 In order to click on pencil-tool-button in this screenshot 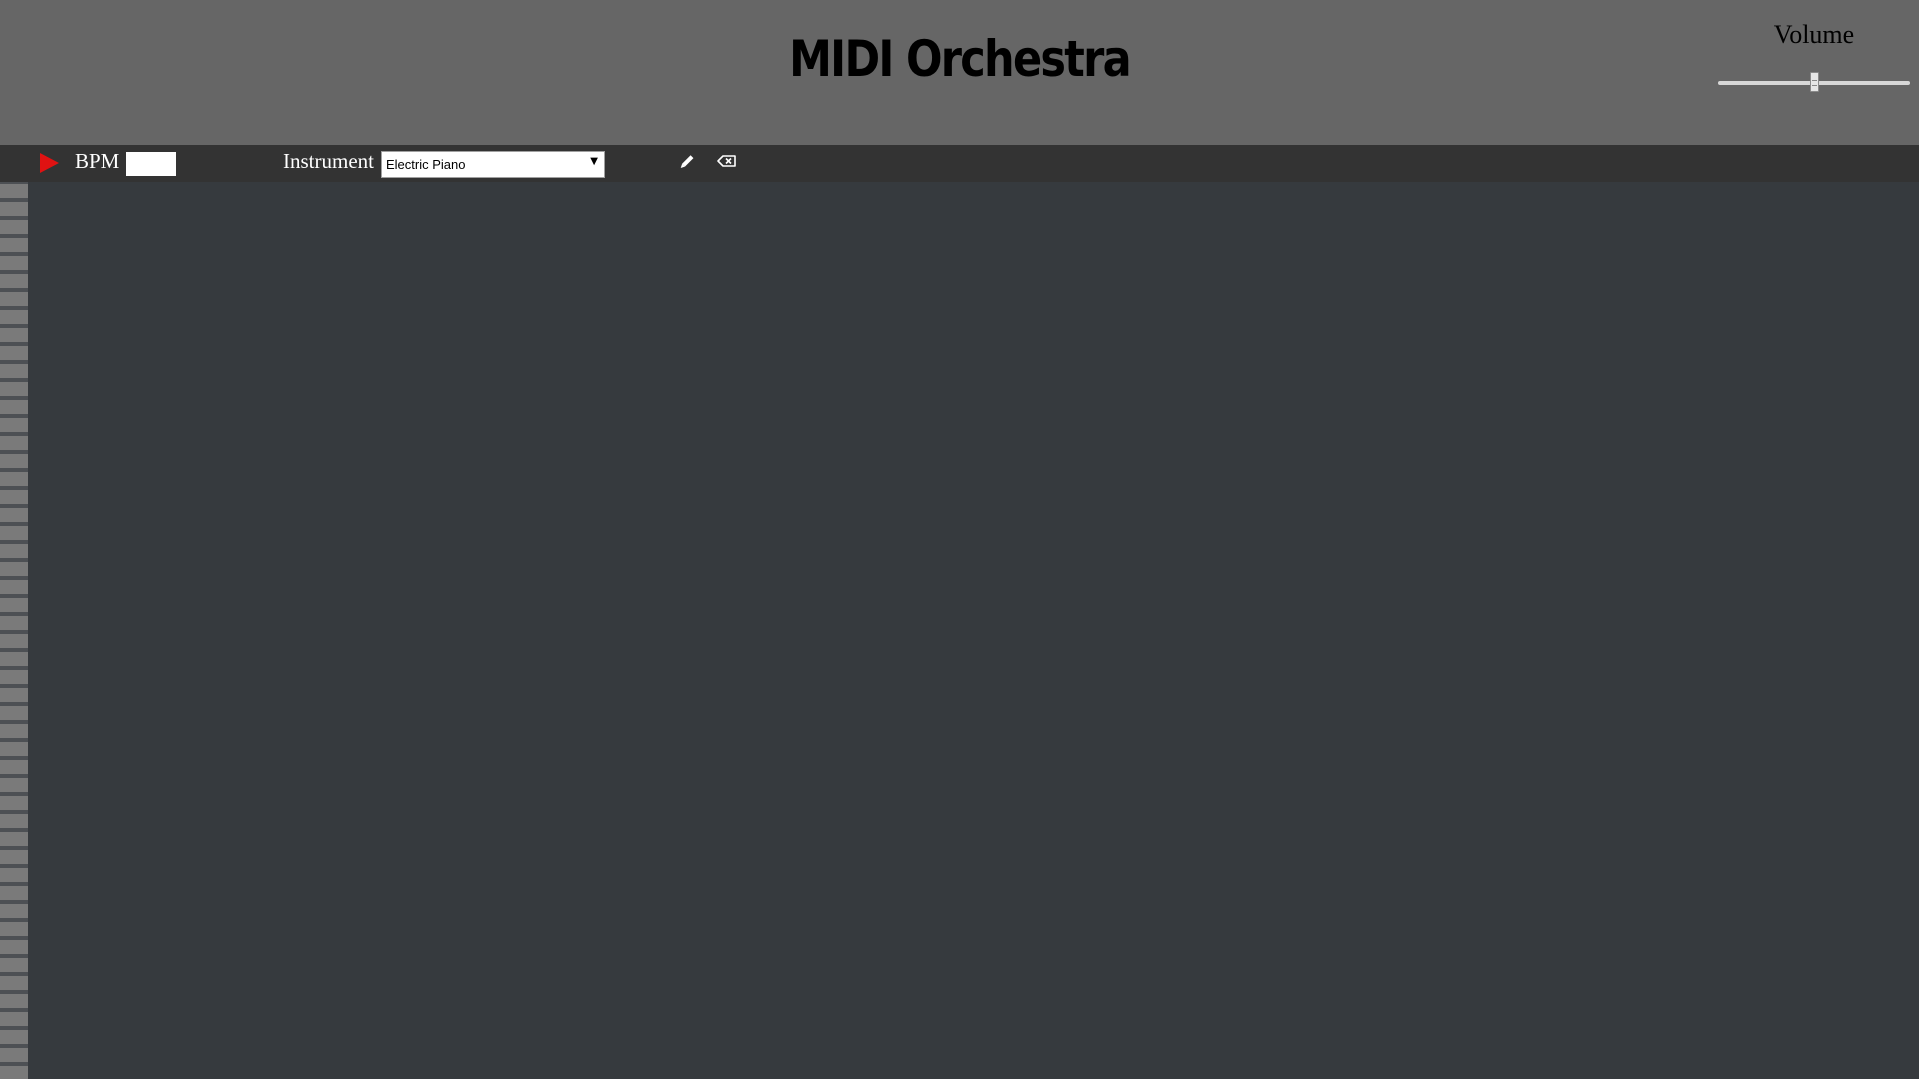, I will do `click(686, 162)`.